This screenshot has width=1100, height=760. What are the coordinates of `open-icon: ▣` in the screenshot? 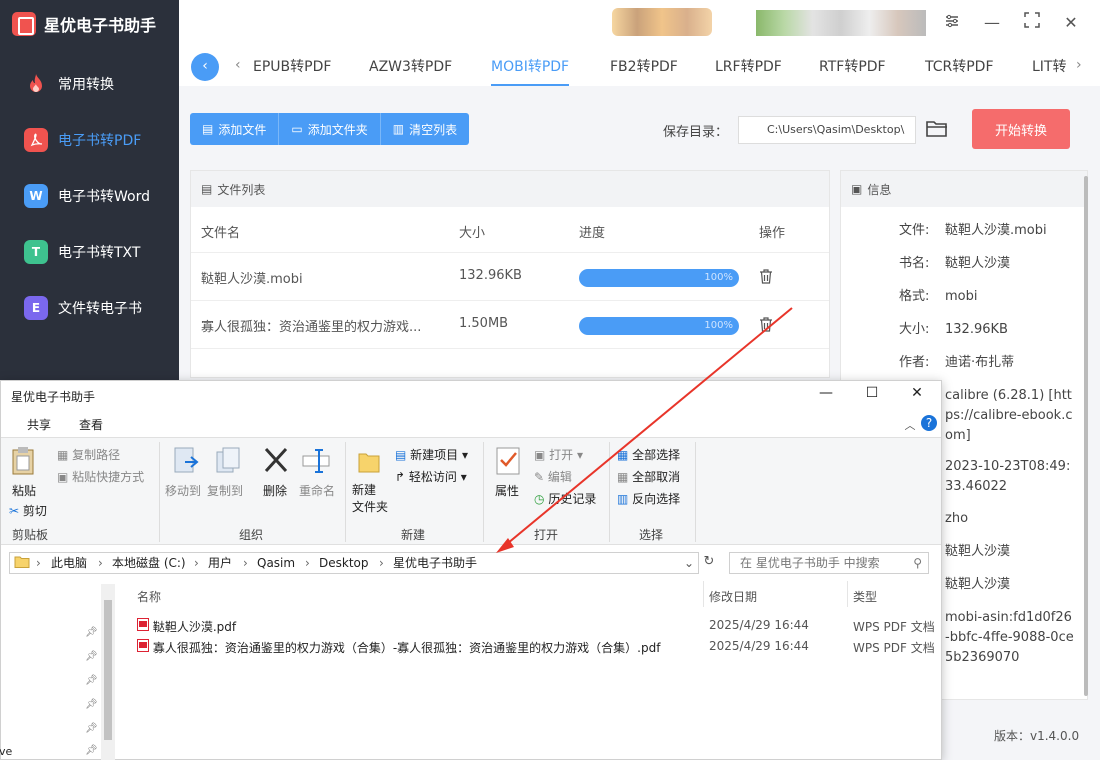 It's located at (540, 455).